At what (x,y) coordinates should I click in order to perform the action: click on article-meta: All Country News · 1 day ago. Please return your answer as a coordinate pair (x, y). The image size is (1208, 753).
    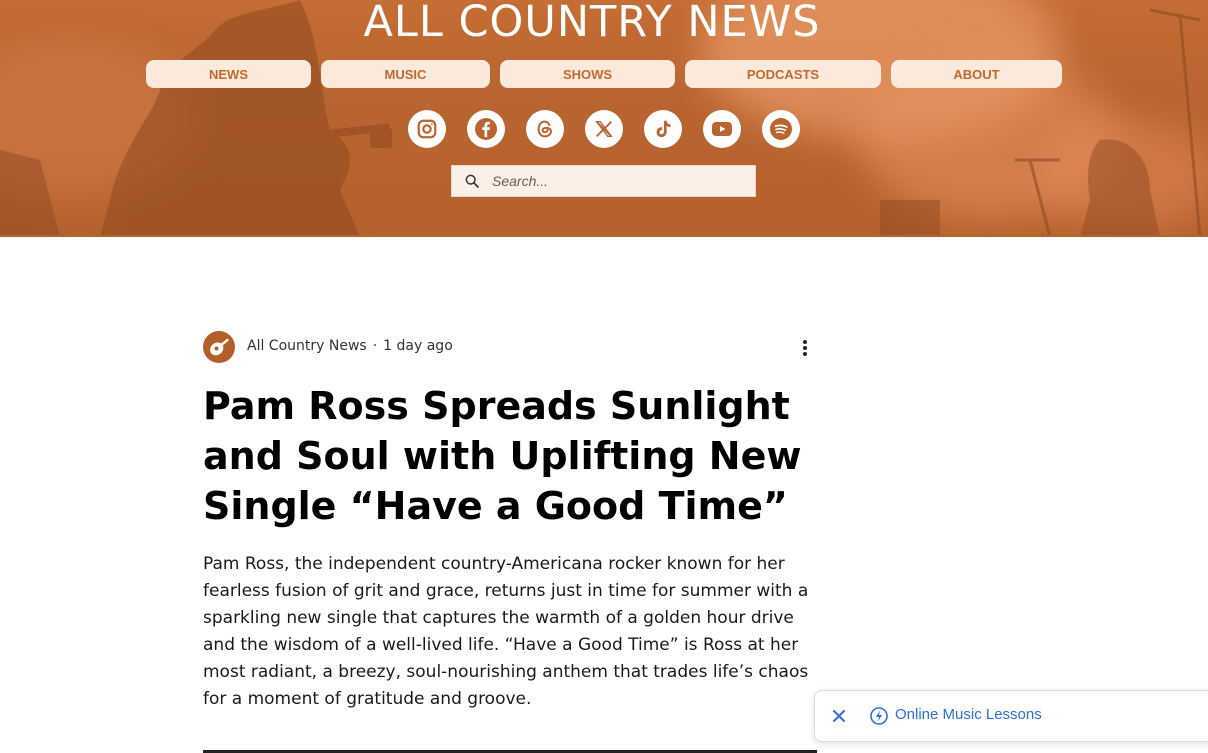
    Looking at the image, I should click on (350, 346).